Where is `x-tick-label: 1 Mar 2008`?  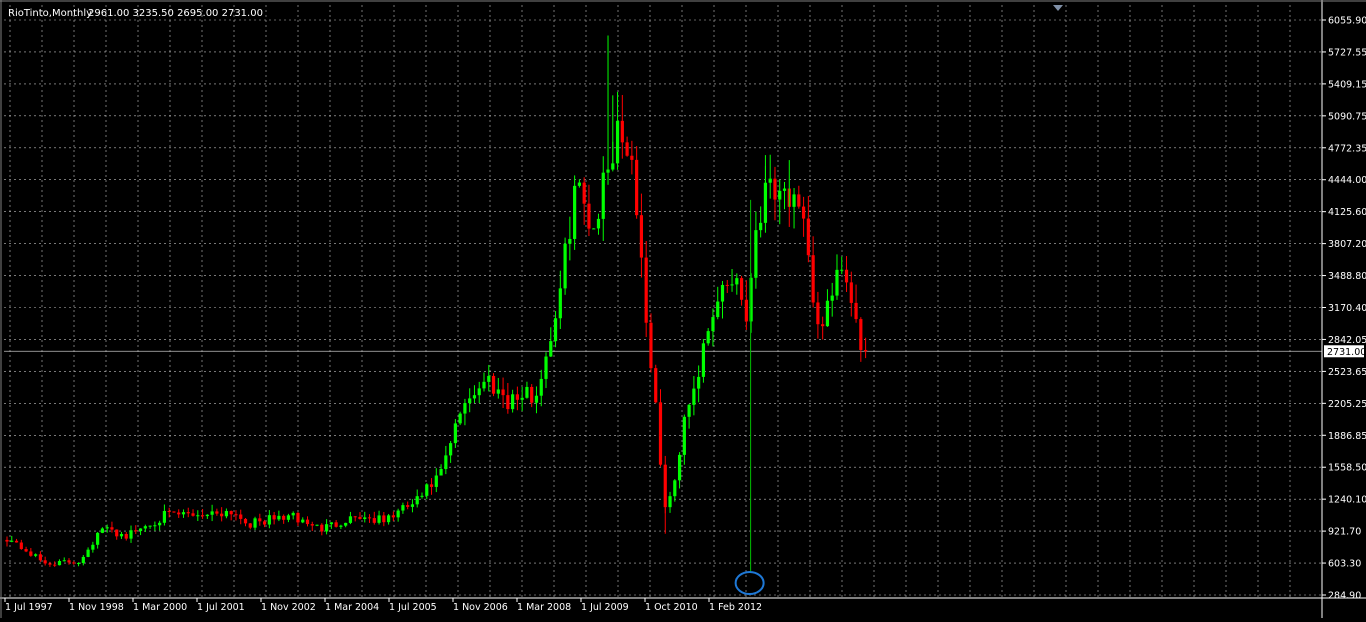 x-tick-label: 1 Mar 2008 is located at coordinates (544, 607).